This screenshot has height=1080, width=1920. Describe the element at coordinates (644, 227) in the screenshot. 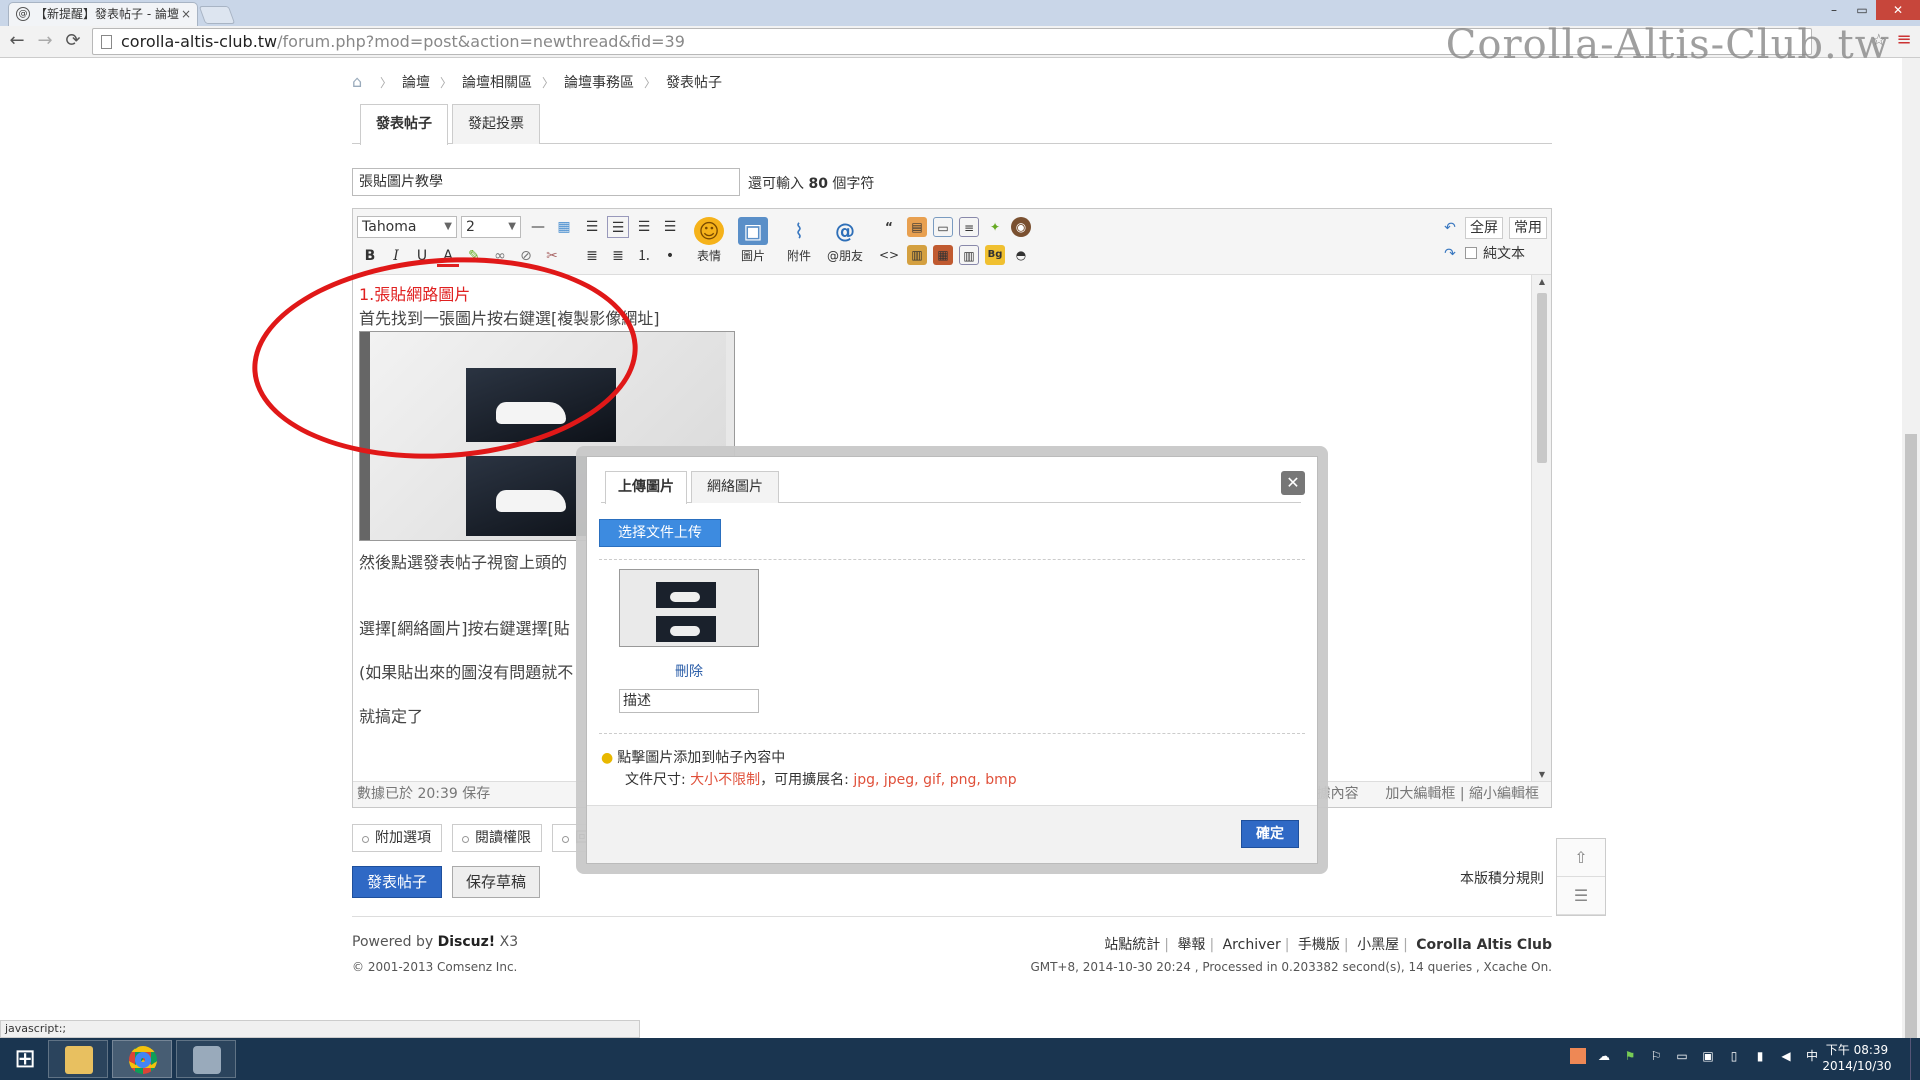

I see `align-center-icon: ☰` at that location.